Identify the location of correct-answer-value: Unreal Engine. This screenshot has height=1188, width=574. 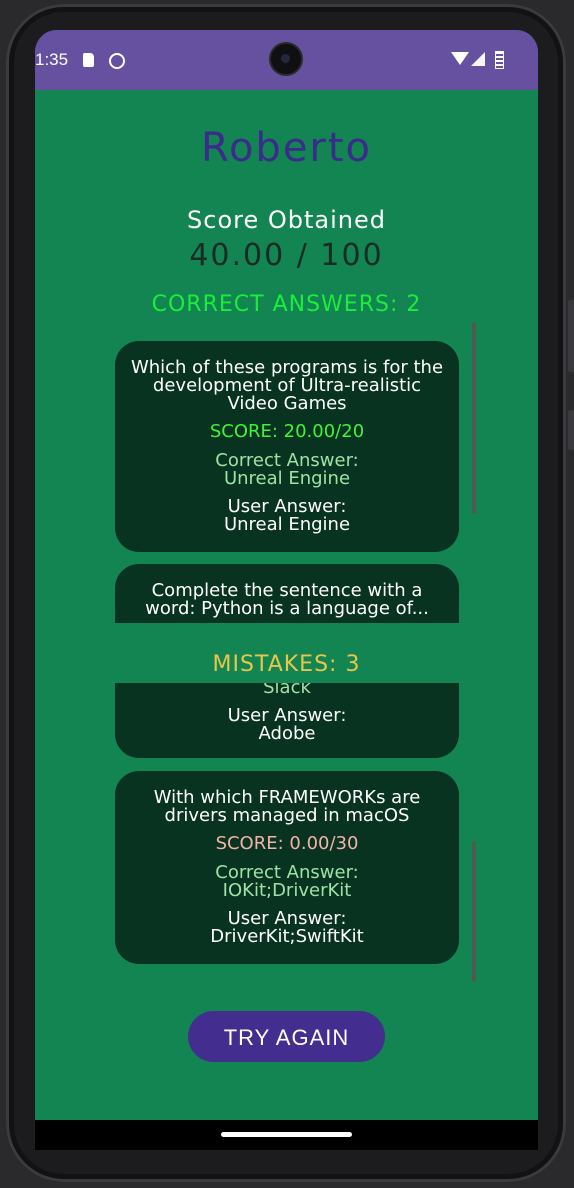
(287, 478).